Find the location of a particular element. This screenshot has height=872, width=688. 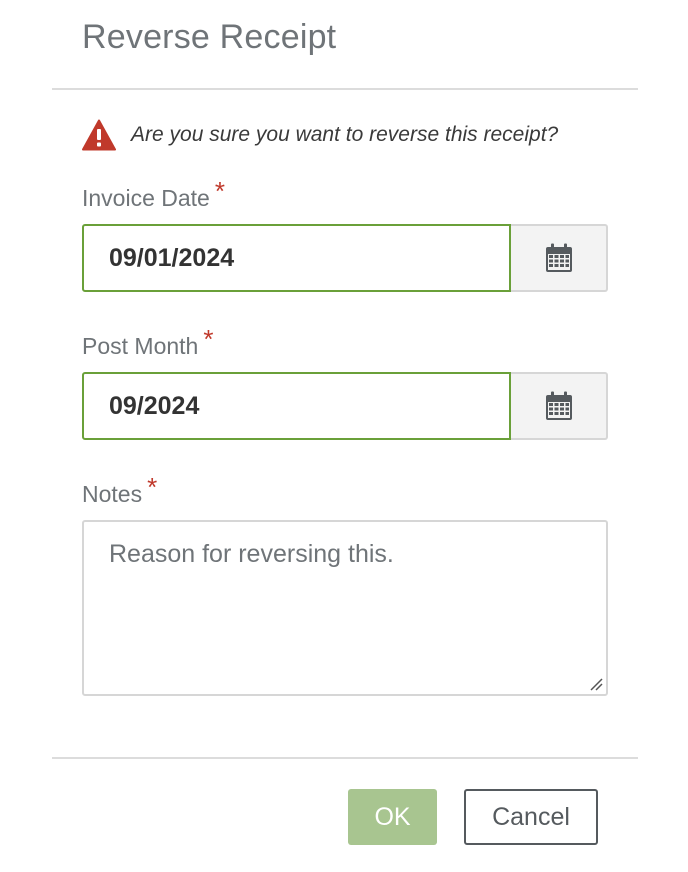

post-month-label: Post Month * is located at coordinates (147, 342).